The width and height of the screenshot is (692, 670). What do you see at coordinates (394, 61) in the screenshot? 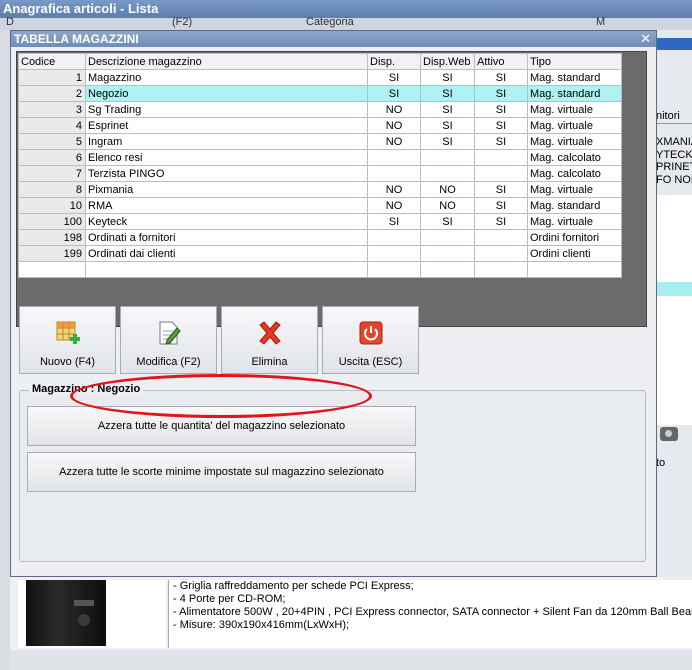
I see `column-header-disp: Disp.` at bounding box center [394, 61].